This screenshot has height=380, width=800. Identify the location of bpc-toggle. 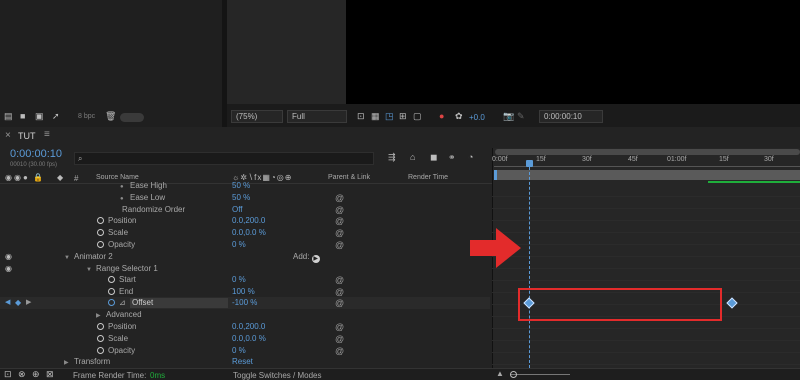
(132, 117).